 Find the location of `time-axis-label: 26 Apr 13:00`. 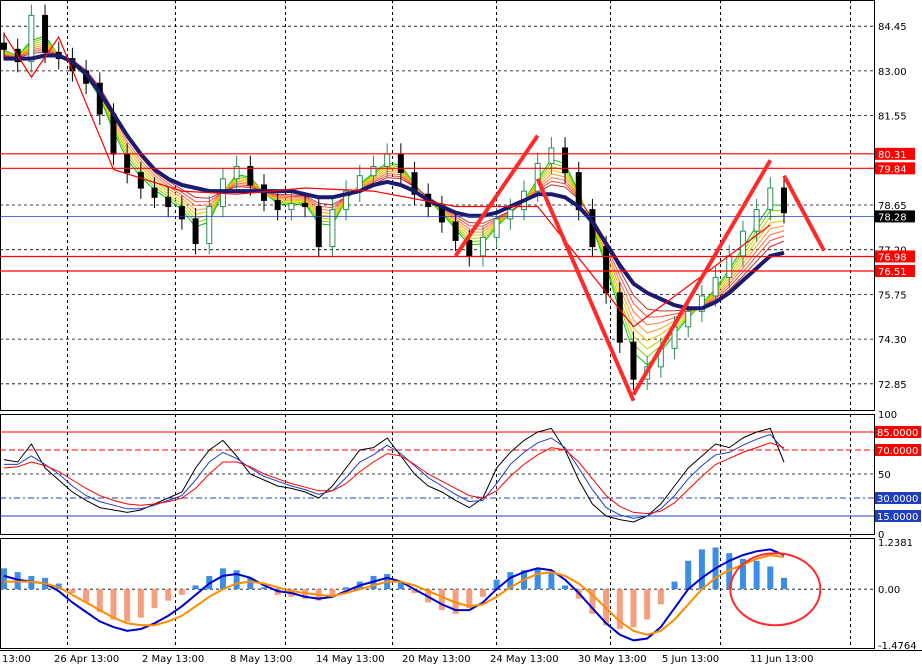

time-axis-label: 26 Apr 13:00 is located at coordinates (86, 659).